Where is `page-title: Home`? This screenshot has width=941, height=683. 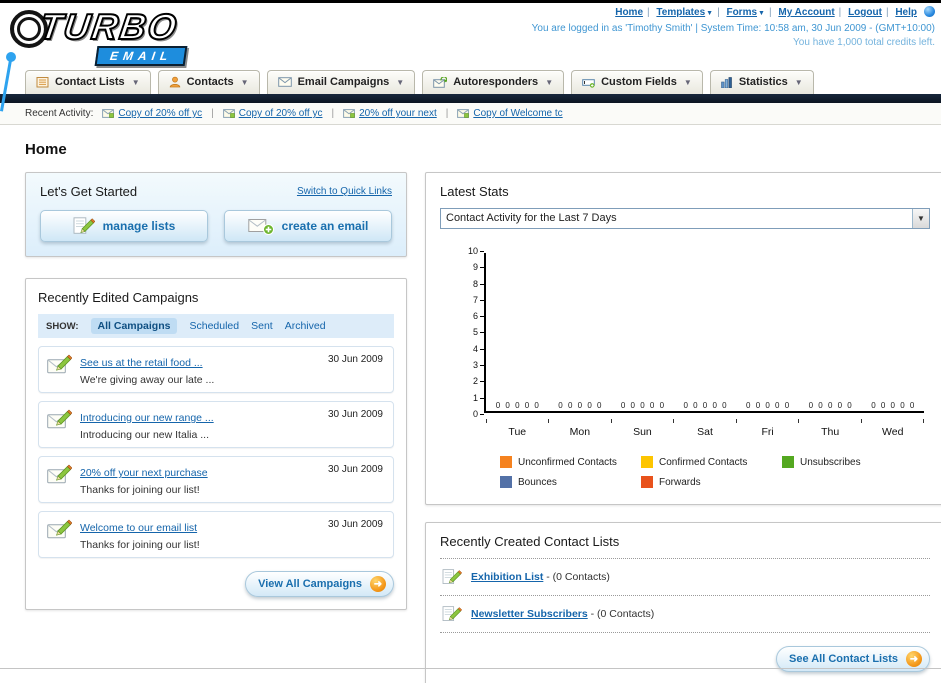
page-title: Home is located at coordinates (46, 149).